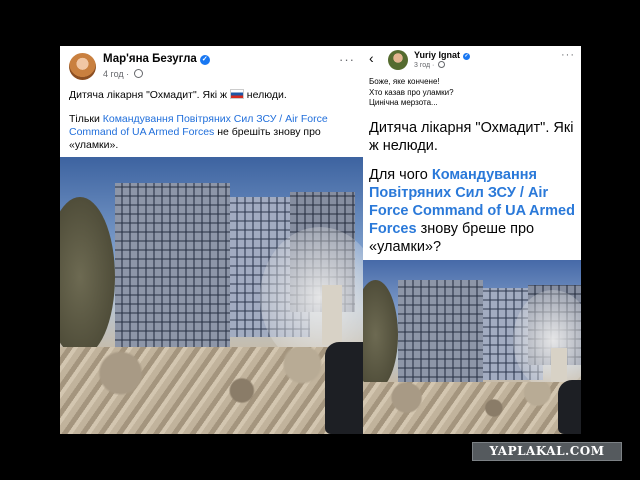 This screenshot has height=480, width=640. What do you see at coordinates (437, 55) in the screenshot?
I see `author-name: Yuriy Ignat` at bounding box center [437, 55].